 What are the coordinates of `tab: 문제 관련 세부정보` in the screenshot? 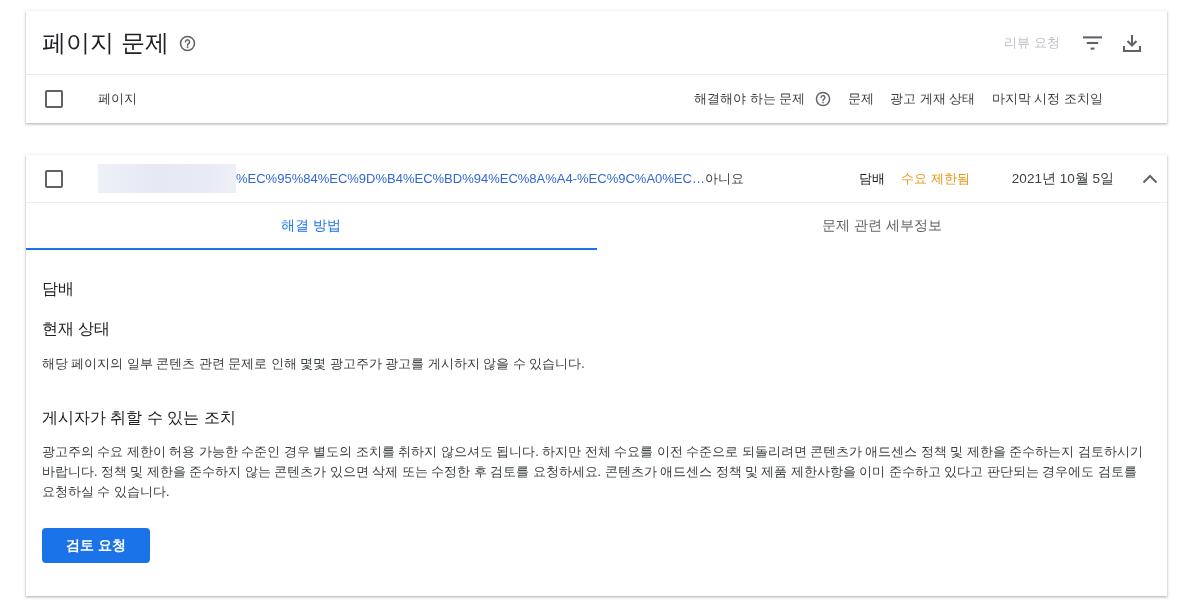 It's located at (881, 226).